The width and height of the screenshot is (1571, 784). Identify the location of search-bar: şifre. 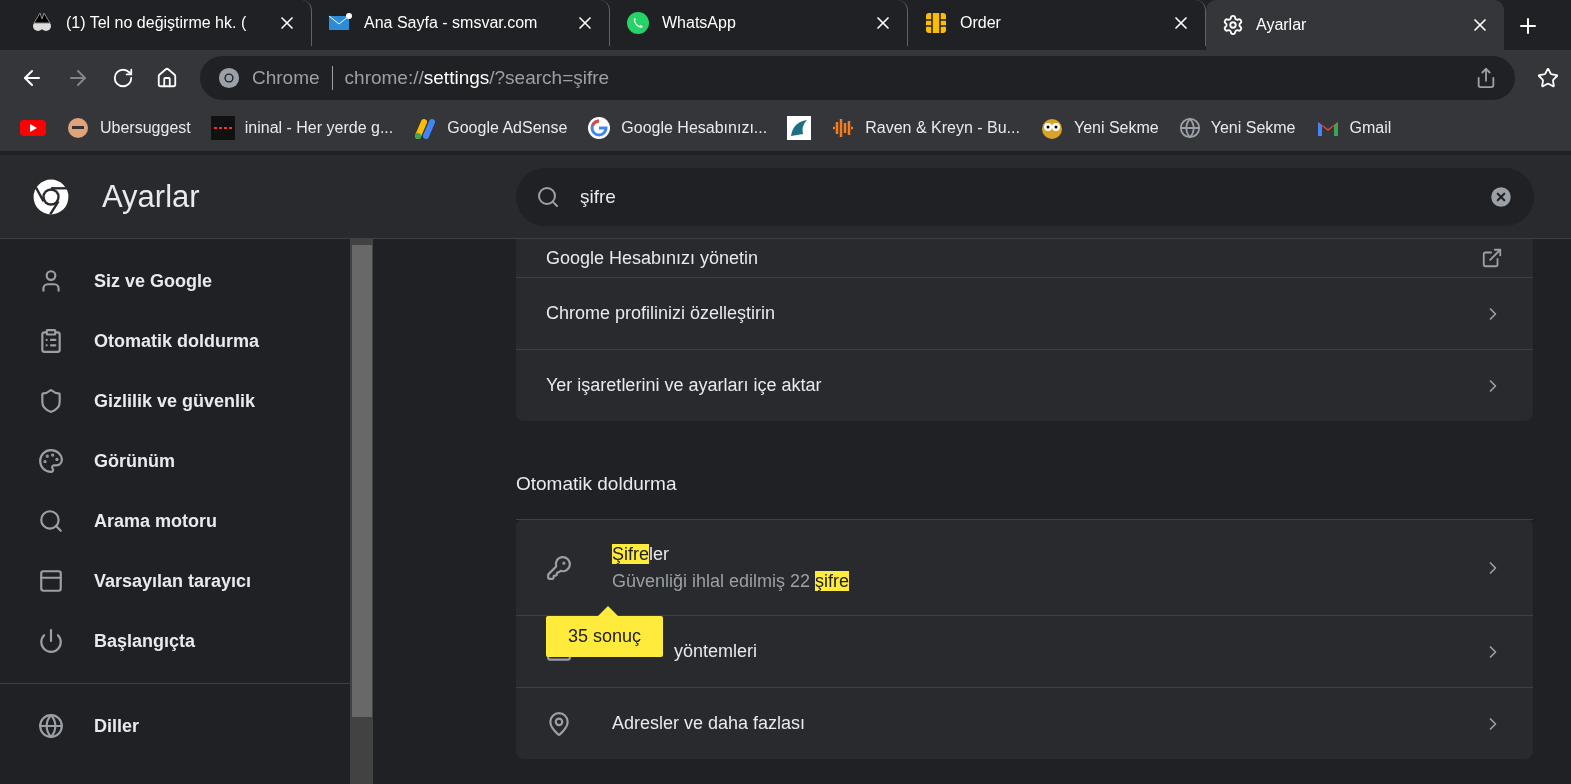
(1025, 196).